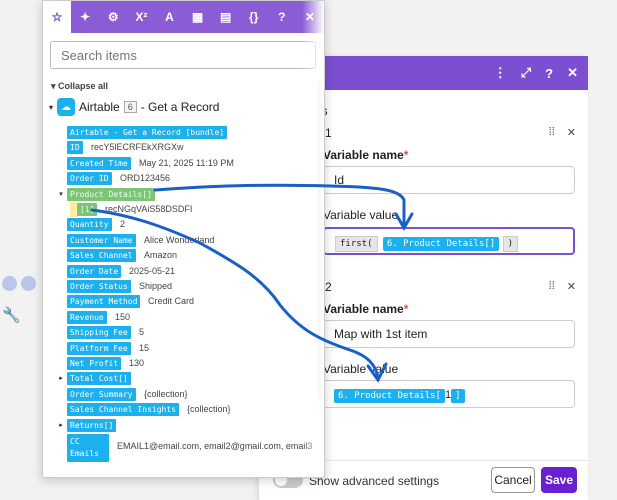  I want to click on tree-row: Net Profit 130, so click(183, 363).